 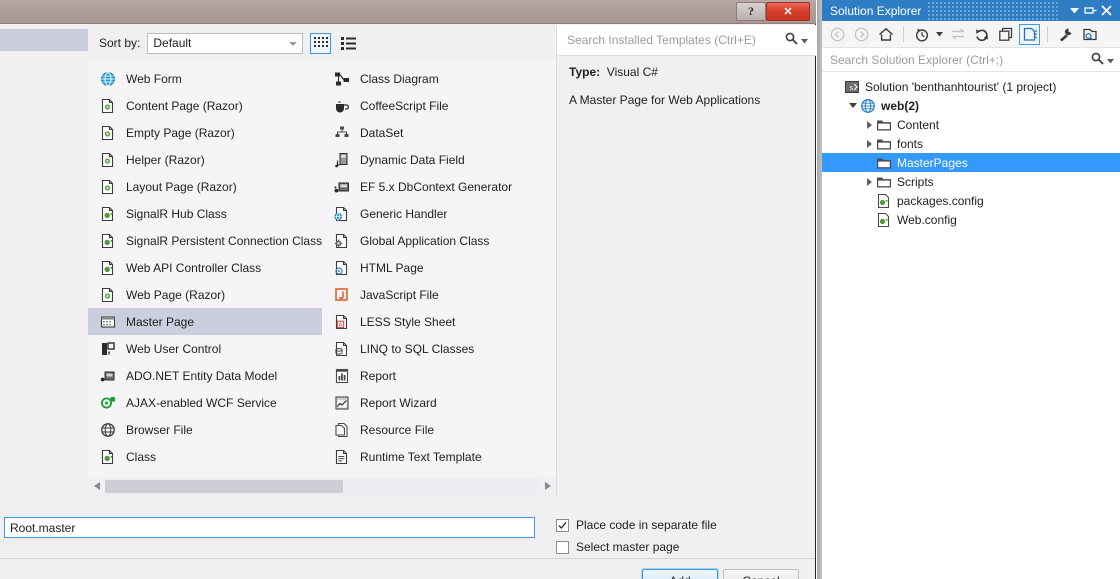 What do you see at coordinates (439, 294) in the screenshot?
I see `template-item: JavaScript File` at bounding box center [439, 294].